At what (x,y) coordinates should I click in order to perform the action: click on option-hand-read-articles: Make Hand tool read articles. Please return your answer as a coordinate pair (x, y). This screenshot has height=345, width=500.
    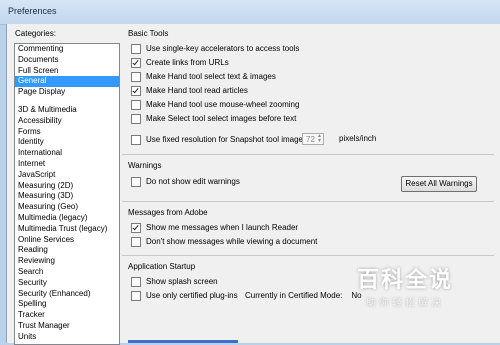
    Looking at the image, I should click on (189, 90).